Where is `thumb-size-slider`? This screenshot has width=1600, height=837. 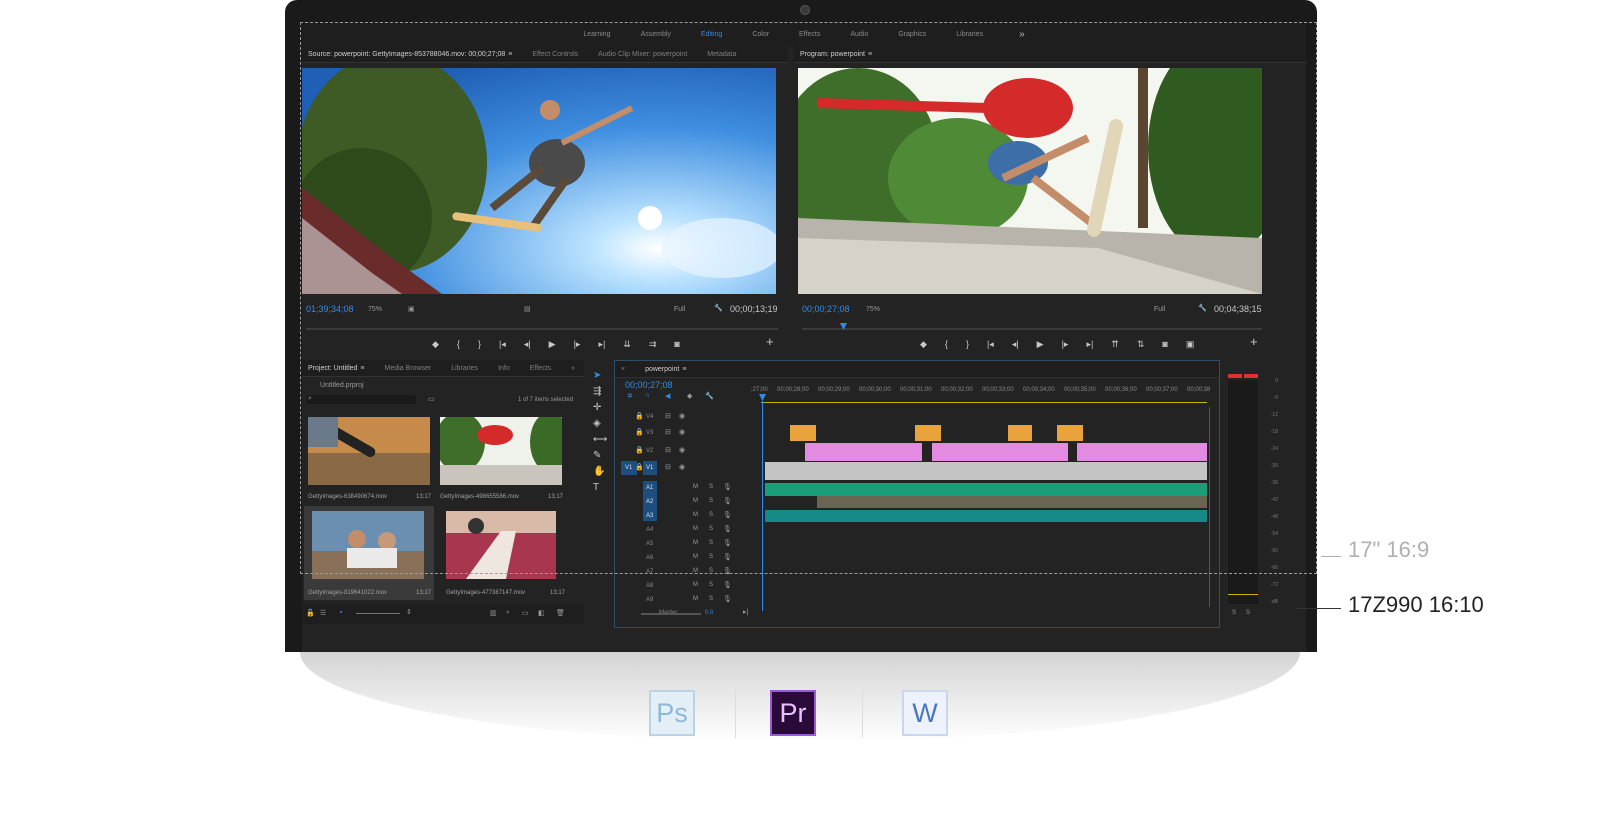 thumb-size-slider is located at coordinates (378, 613).